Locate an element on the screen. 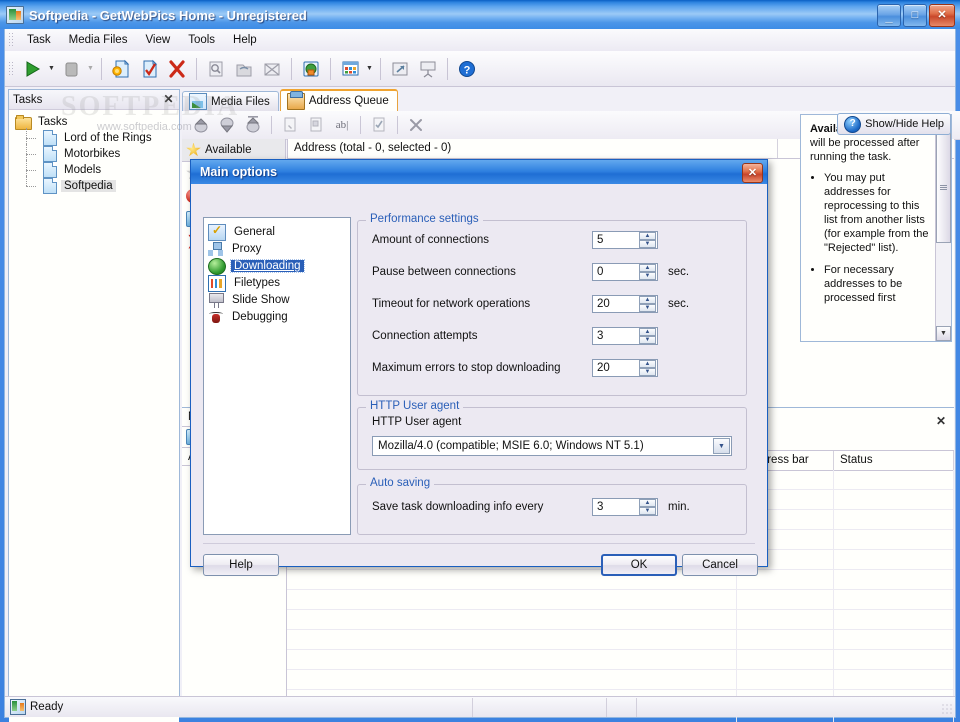 This screenshot has width=960, height=722. category-downloading: Downloading is located at coordinates (277, 266).